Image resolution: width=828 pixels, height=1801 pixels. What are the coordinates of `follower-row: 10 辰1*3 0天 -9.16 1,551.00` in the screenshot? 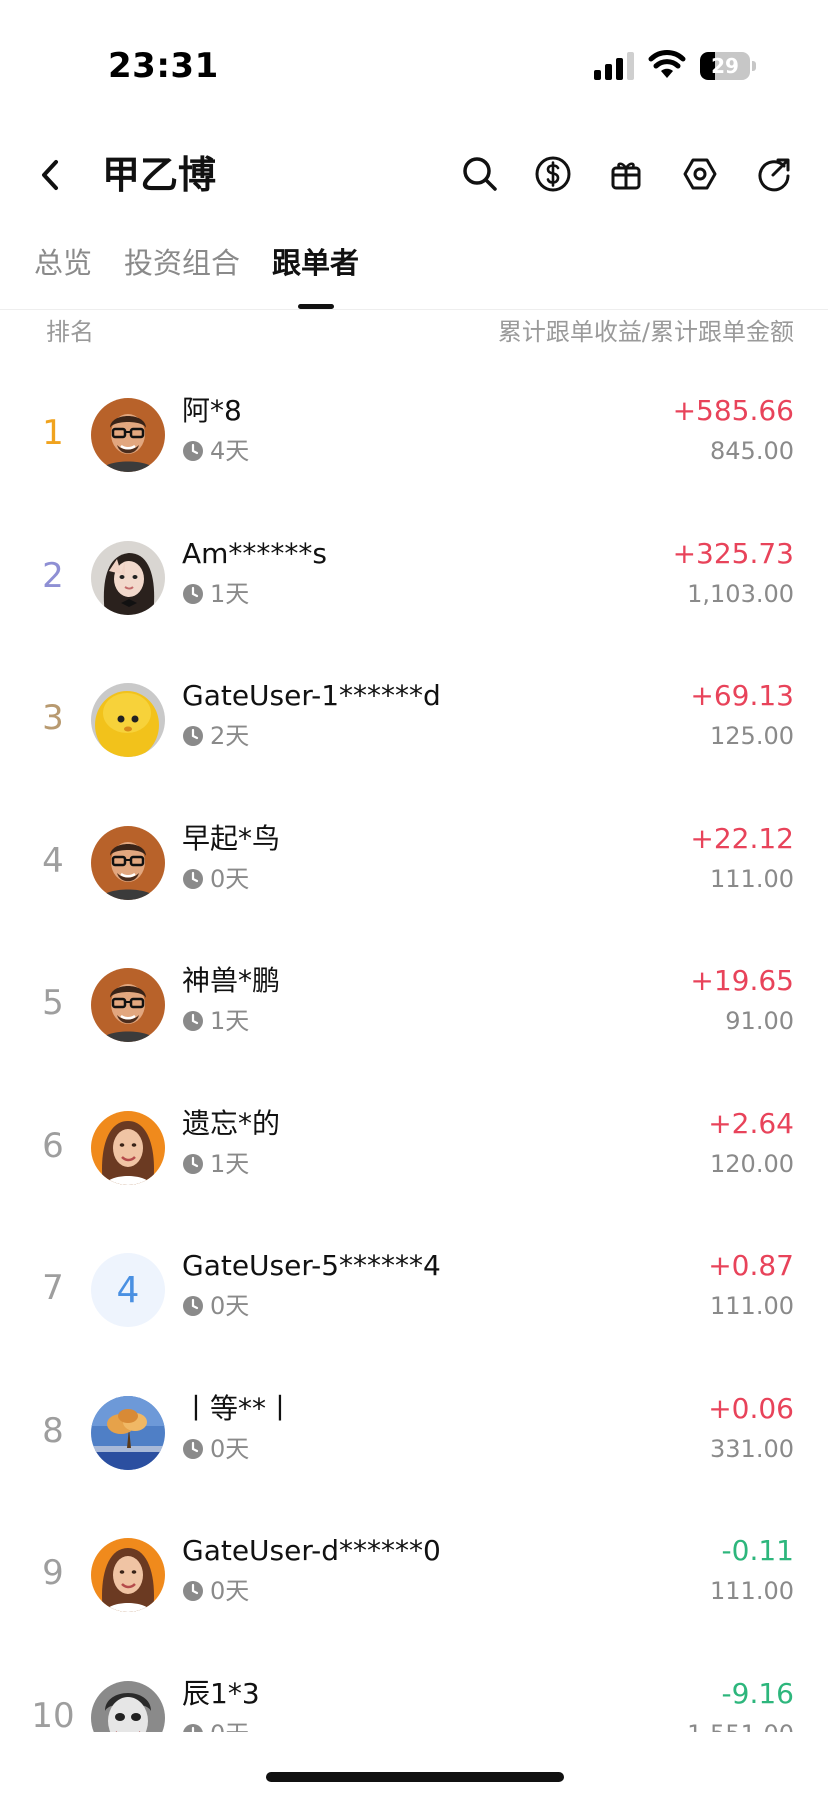 It's located at (414, 1694).